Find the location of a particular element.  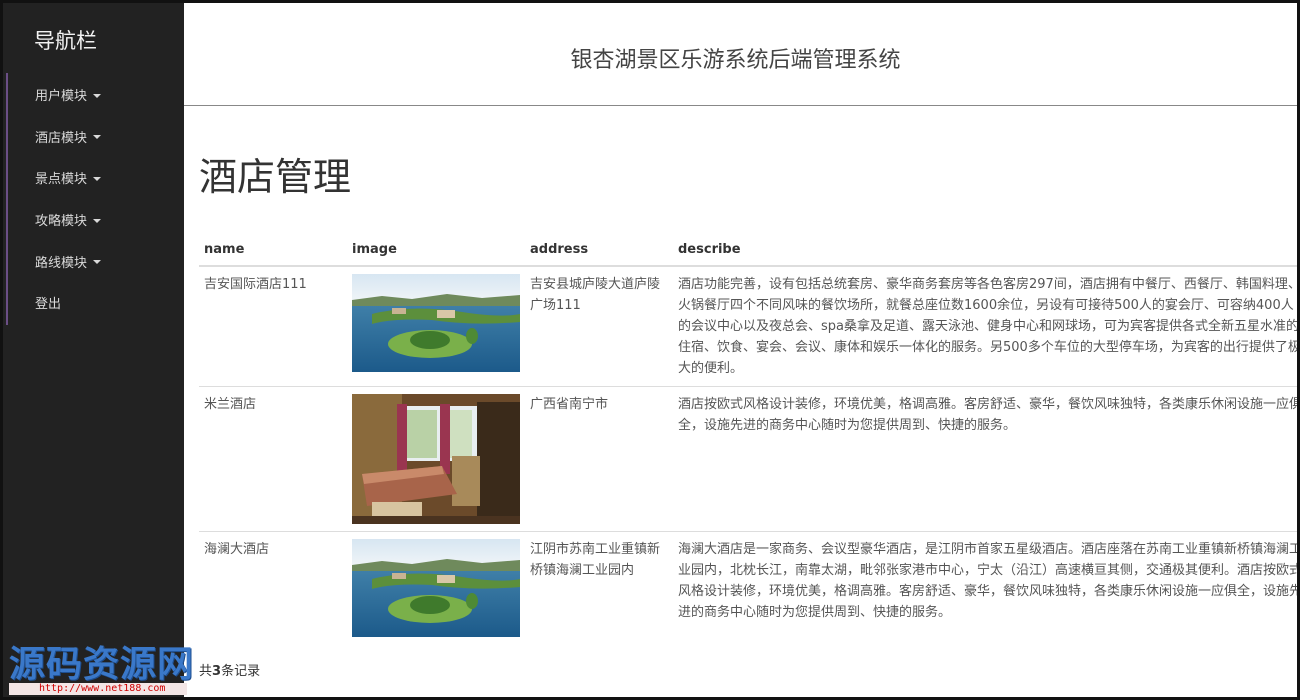

hotel-address: 江阴市苏南工业重镇新桥镇海澜工业园内 is located at coordinates (599, 587).